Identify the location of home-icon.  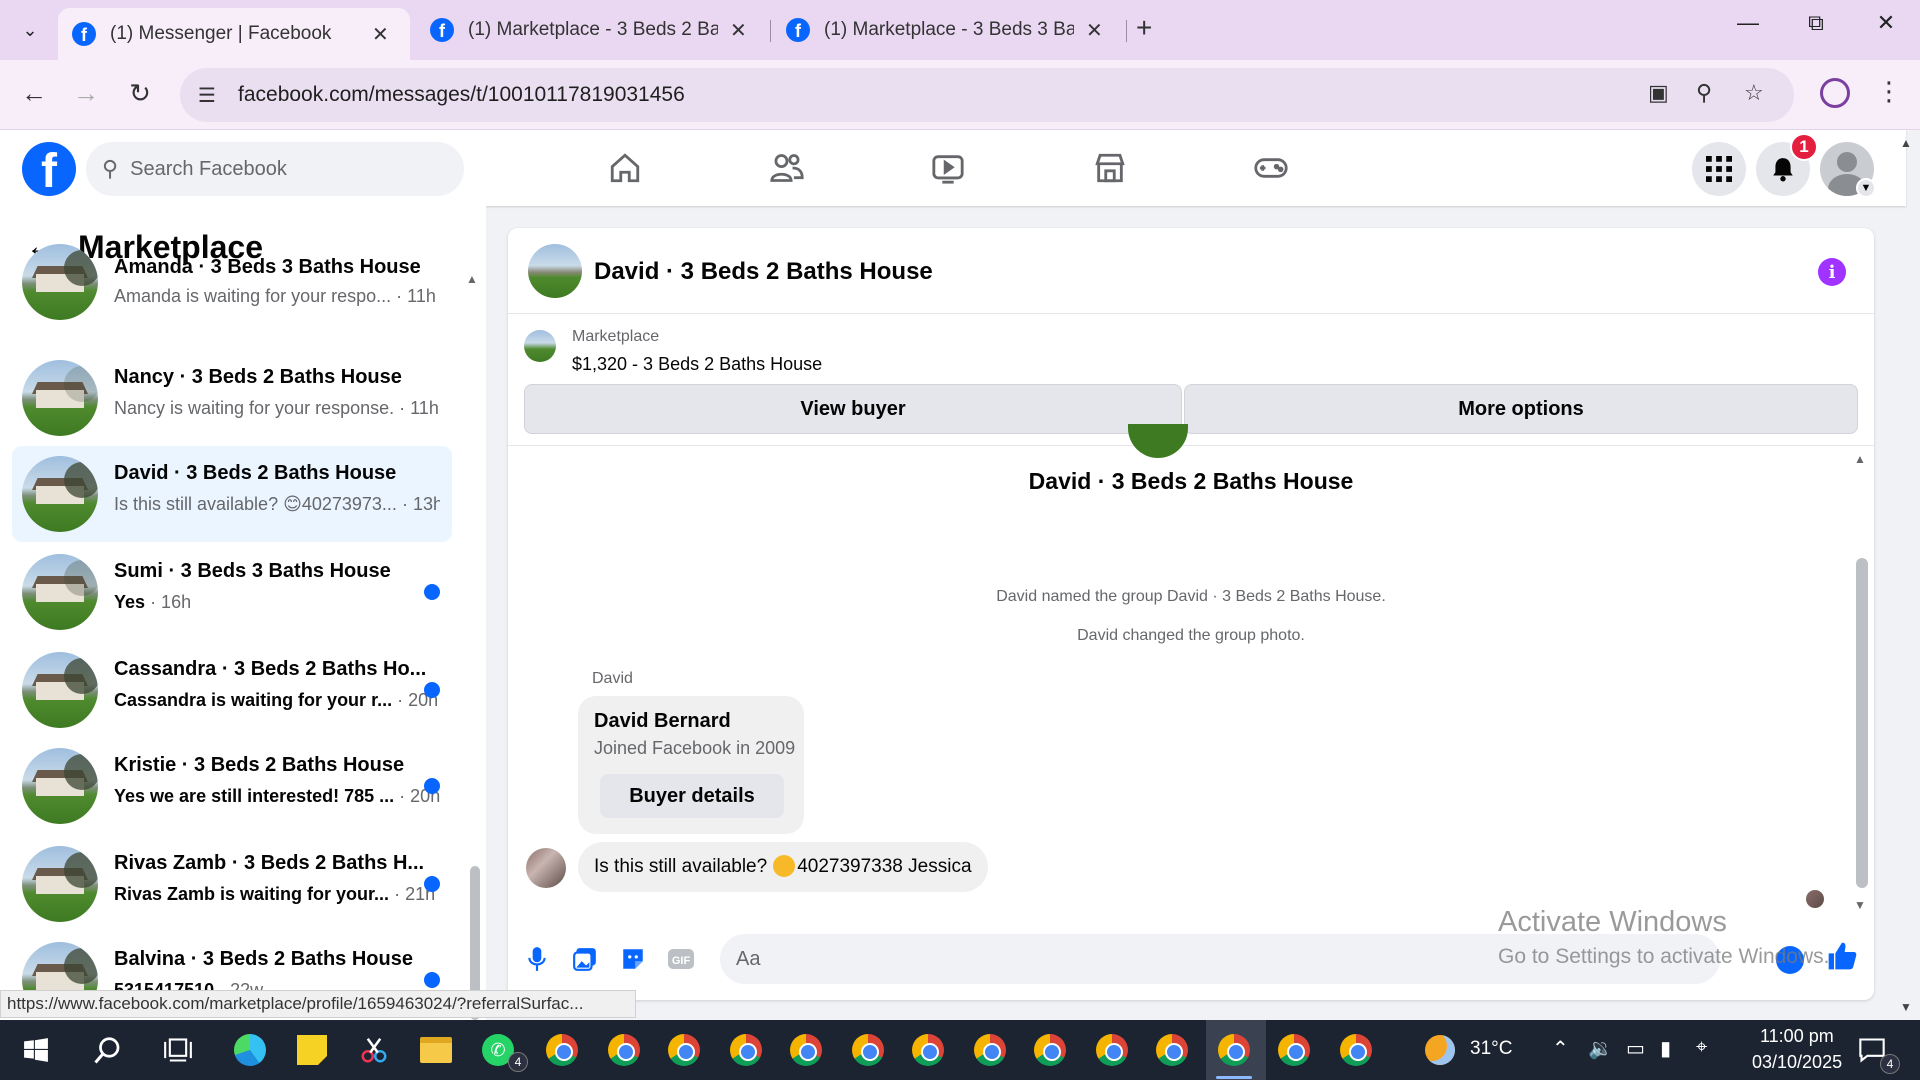
(625, 168).